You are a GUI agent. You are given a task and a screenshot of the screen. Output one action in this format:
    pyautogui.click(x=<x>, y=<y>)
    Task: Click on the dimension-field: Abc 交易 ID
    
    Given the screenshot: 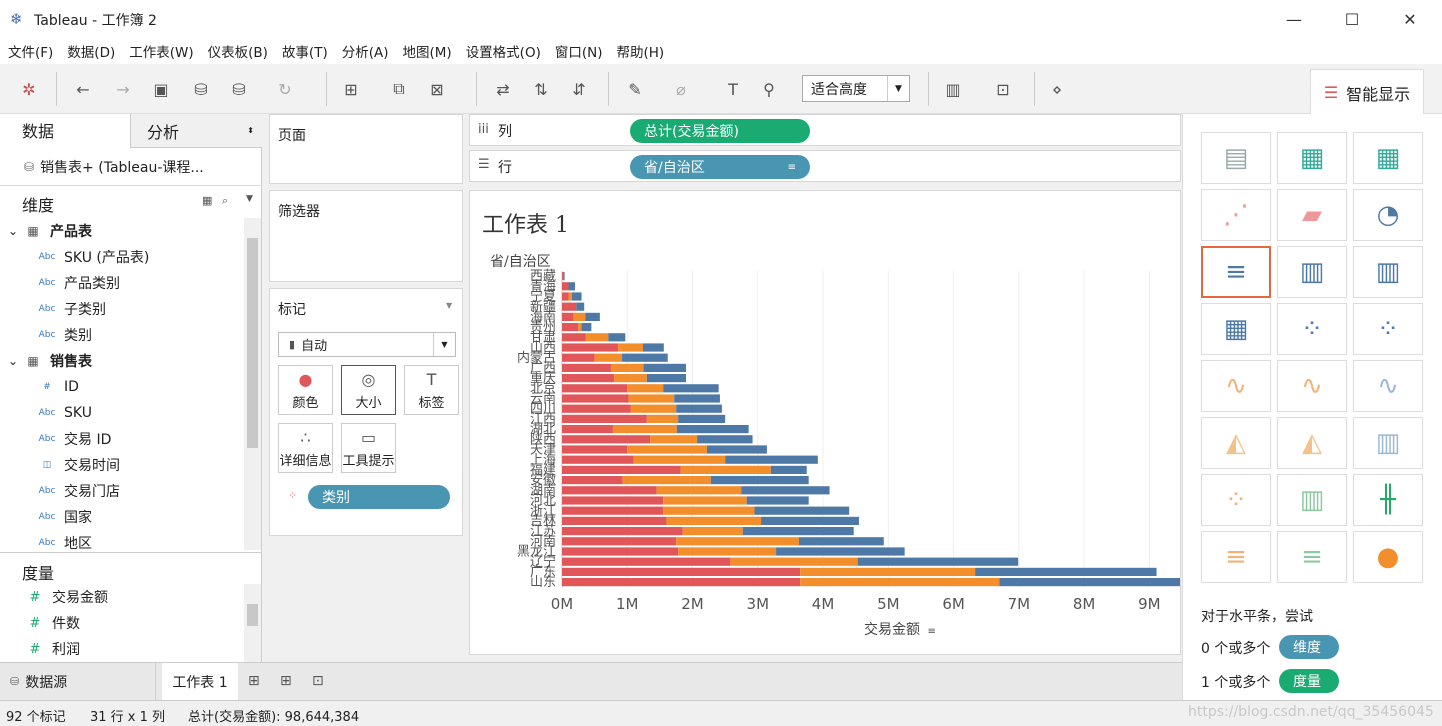 What is the action you would take?
    pyautogui.click(x=122, y=439)
    